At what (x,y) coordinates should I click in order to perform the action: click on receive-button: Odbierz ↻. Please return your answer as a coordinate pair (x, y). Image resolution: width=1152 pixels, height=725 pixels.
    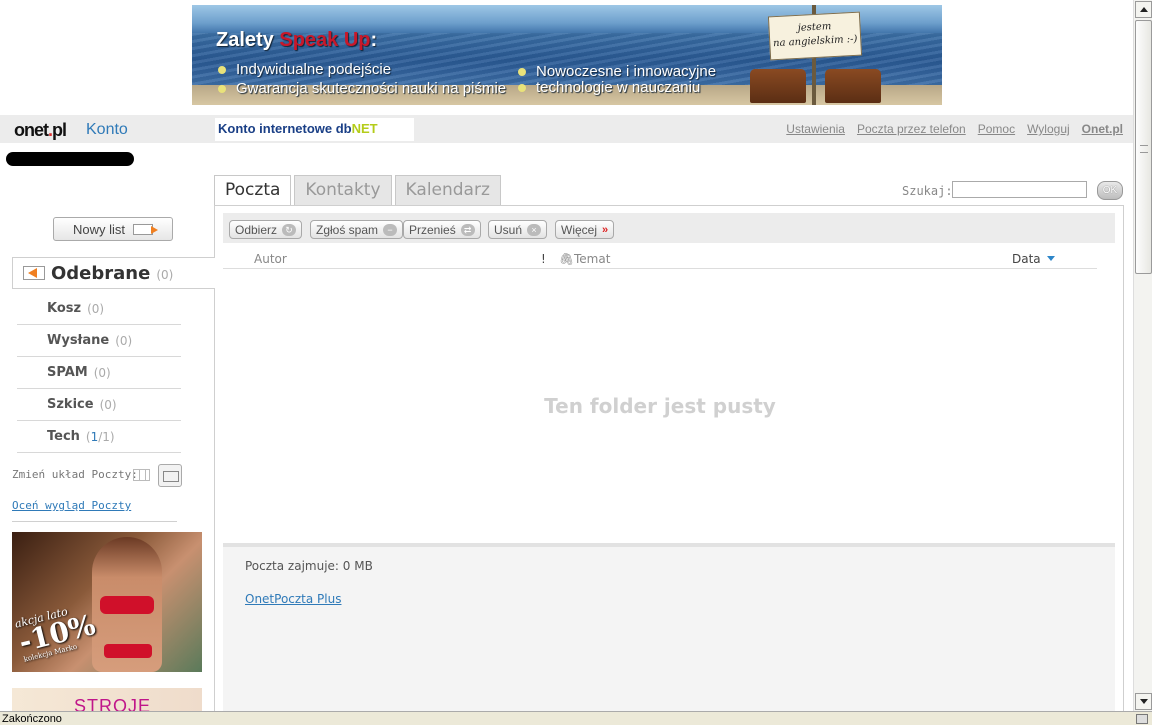
    Looking at the image, I should click on (266, 229).